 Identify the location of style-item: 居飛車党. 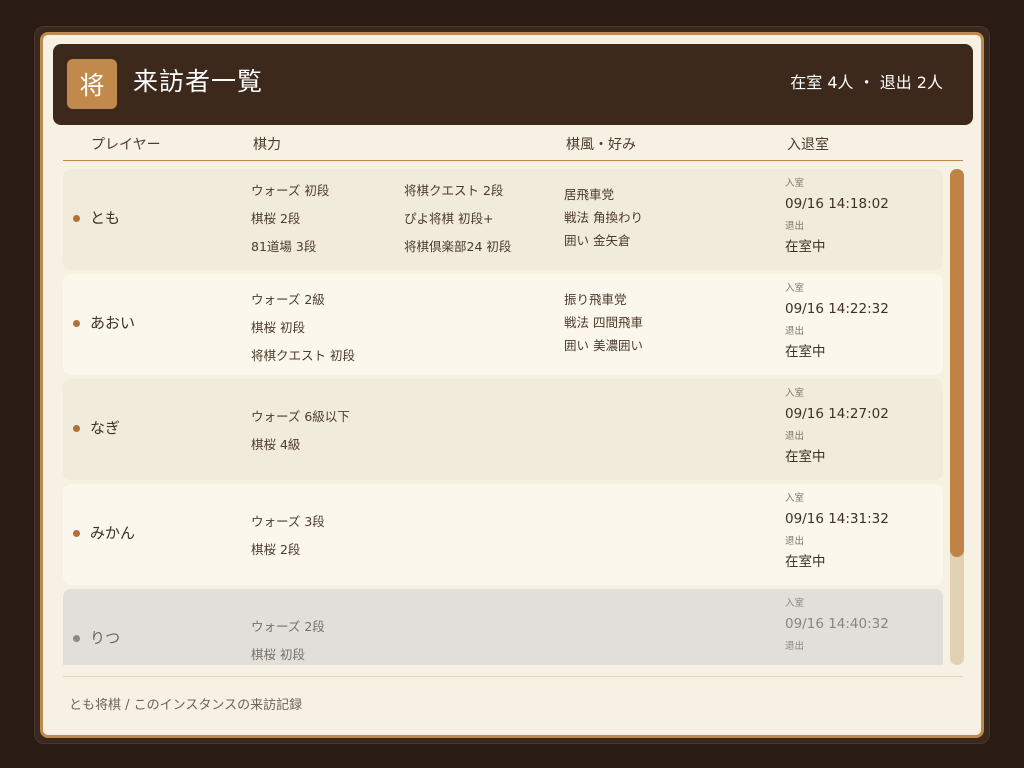
(589, 194).